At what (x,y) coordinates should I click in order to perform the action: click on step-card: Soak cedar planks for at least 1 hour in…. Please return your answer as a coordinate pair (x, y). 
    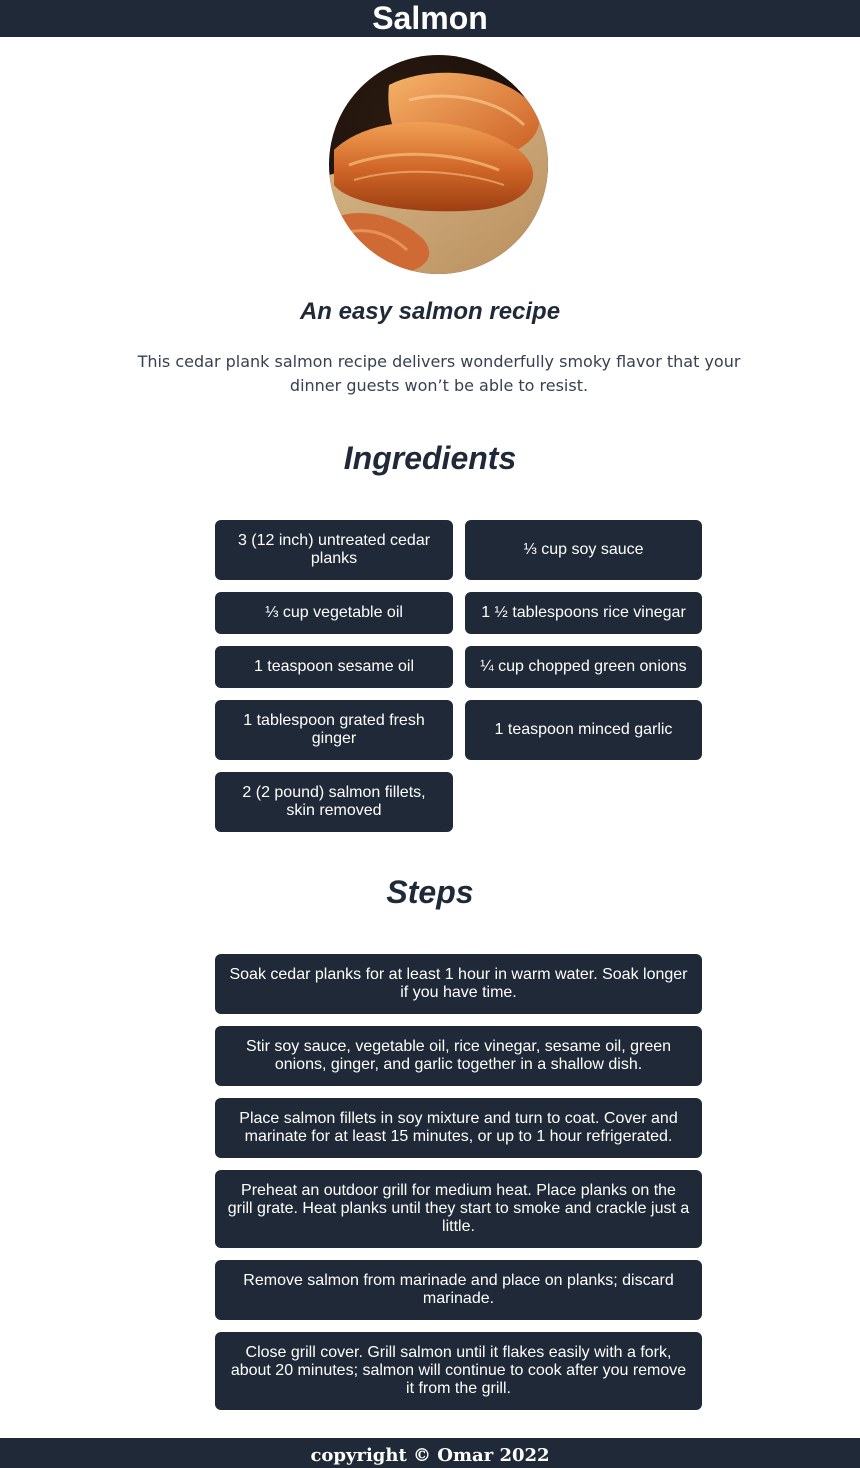
    Looking at the image, I should click on (458, 984).